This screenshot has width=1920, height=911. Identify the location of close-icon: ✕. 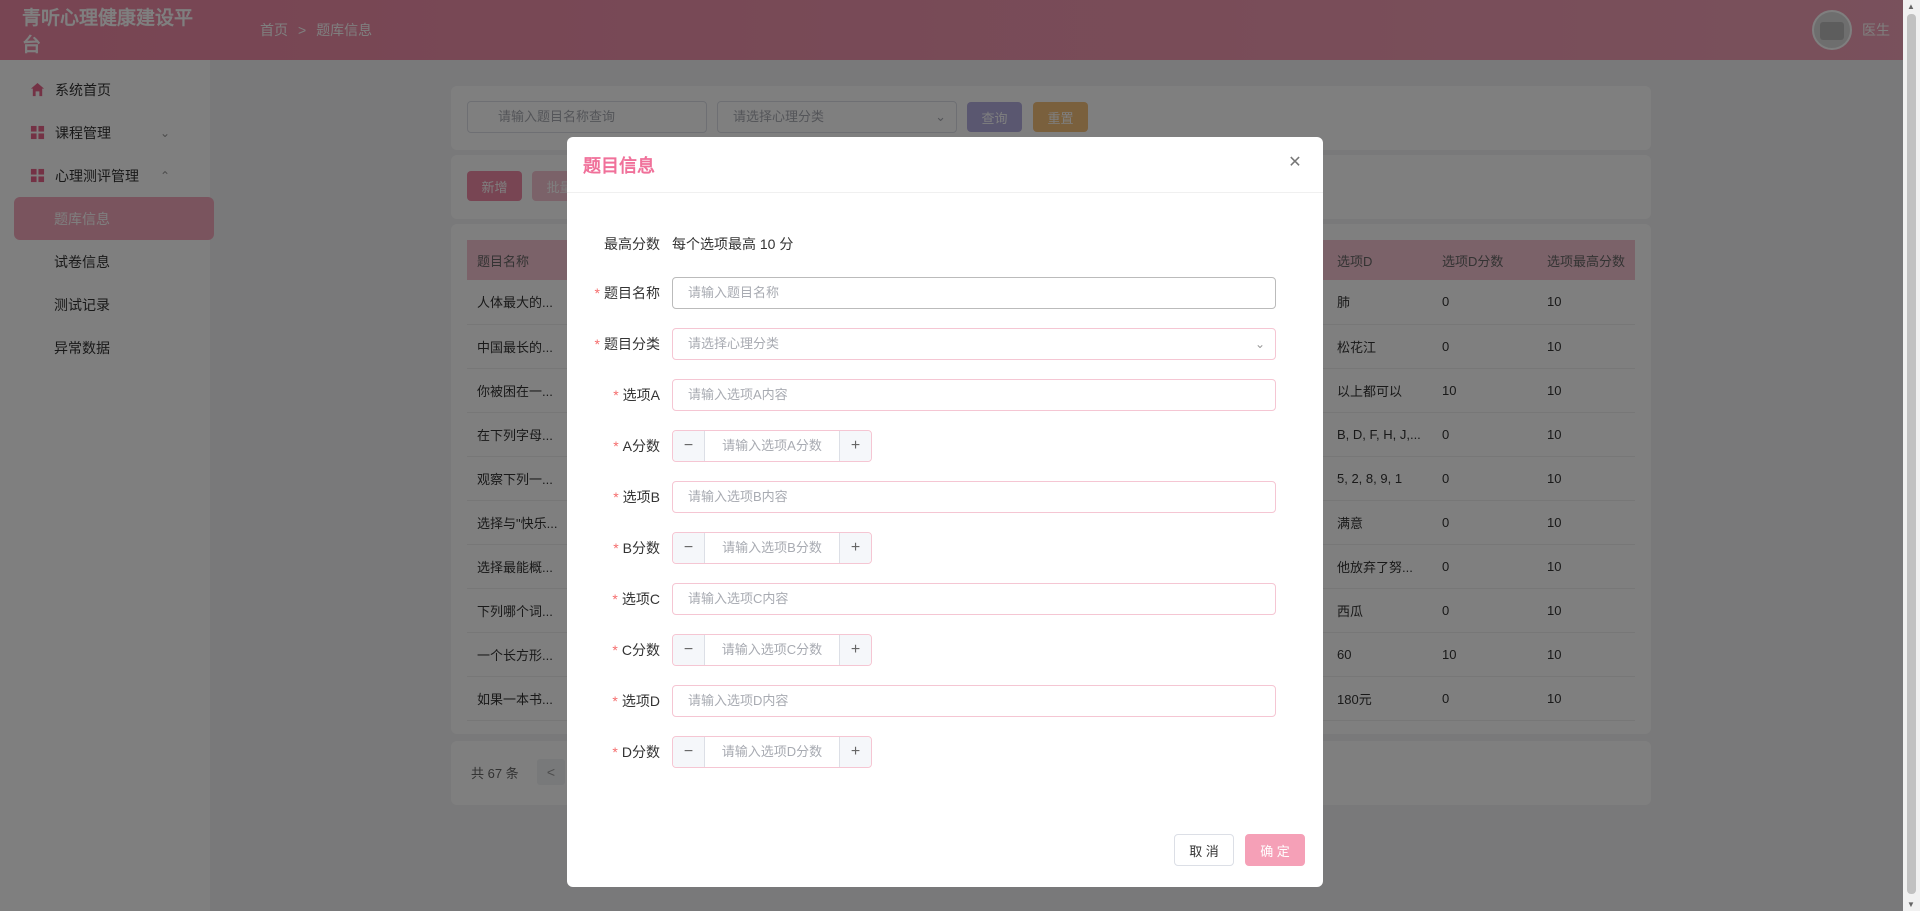
(1295, 163).